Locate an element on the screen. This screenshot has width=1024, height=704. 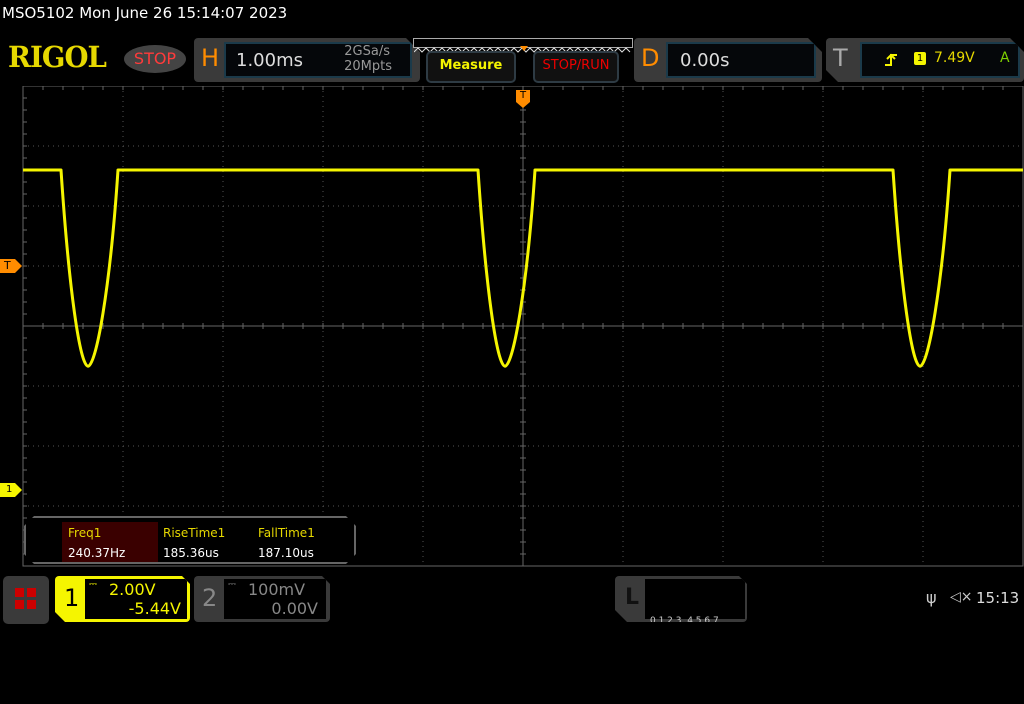
trigger-mode: A is located at coordinates (1005, 58).